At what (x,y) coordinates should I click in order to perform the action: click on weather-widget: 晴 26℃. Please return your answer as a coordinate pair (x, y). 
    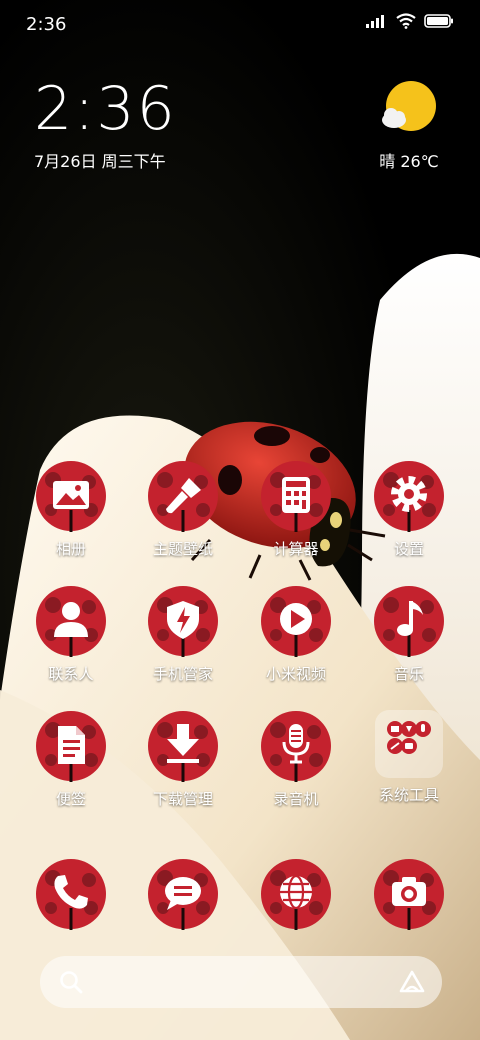
    Looking at the image, I should click on (409, 126).